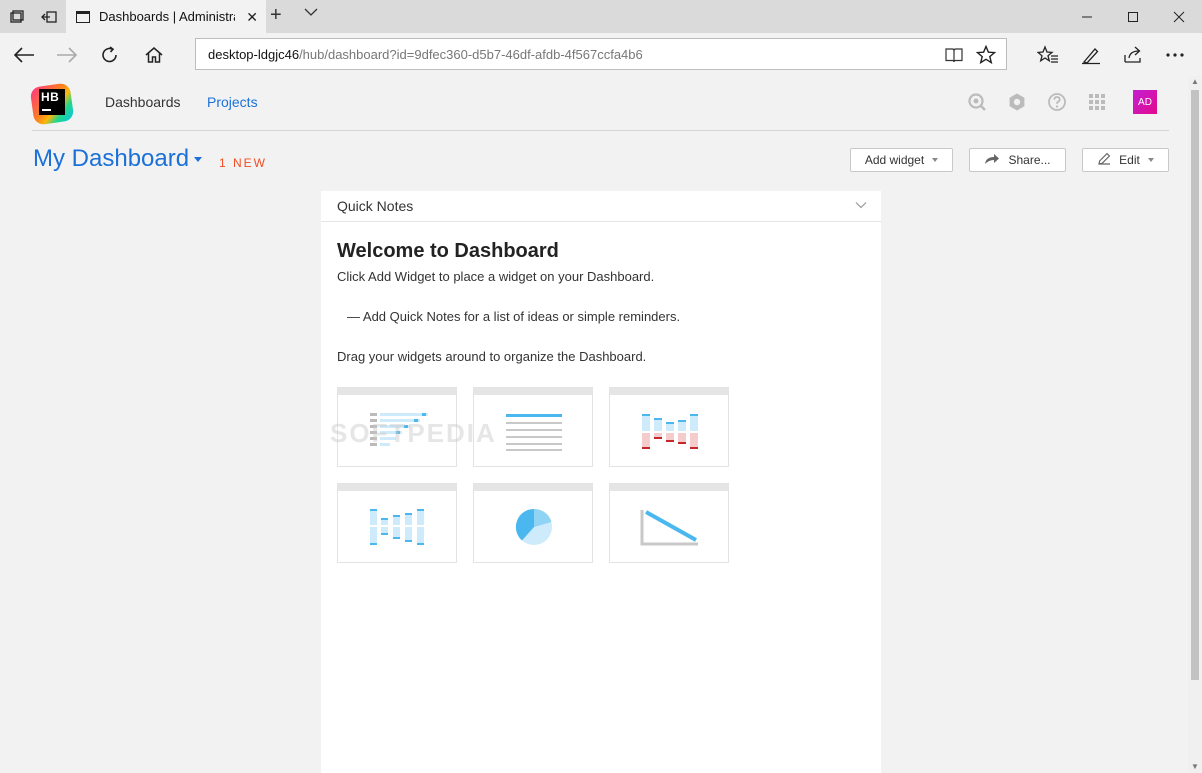 This screenshot has height=773, width=1202. I want to click on nav-dashboards-link: Dashboards, so click(143, 102).